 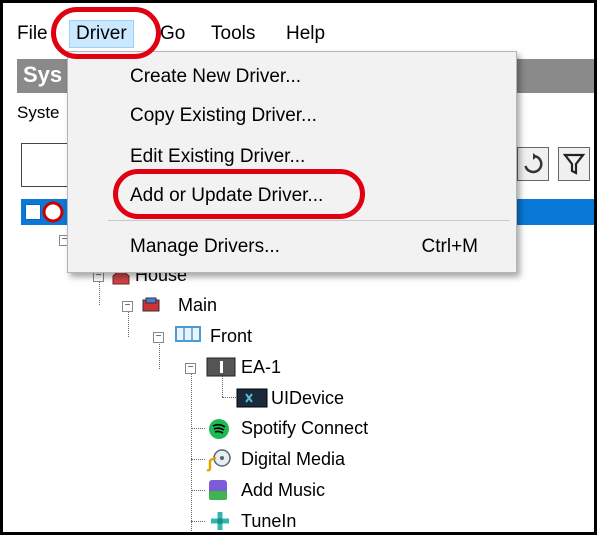 I want to click on tree-node-uidevice: UIDevice, so click(x=307, y=398).